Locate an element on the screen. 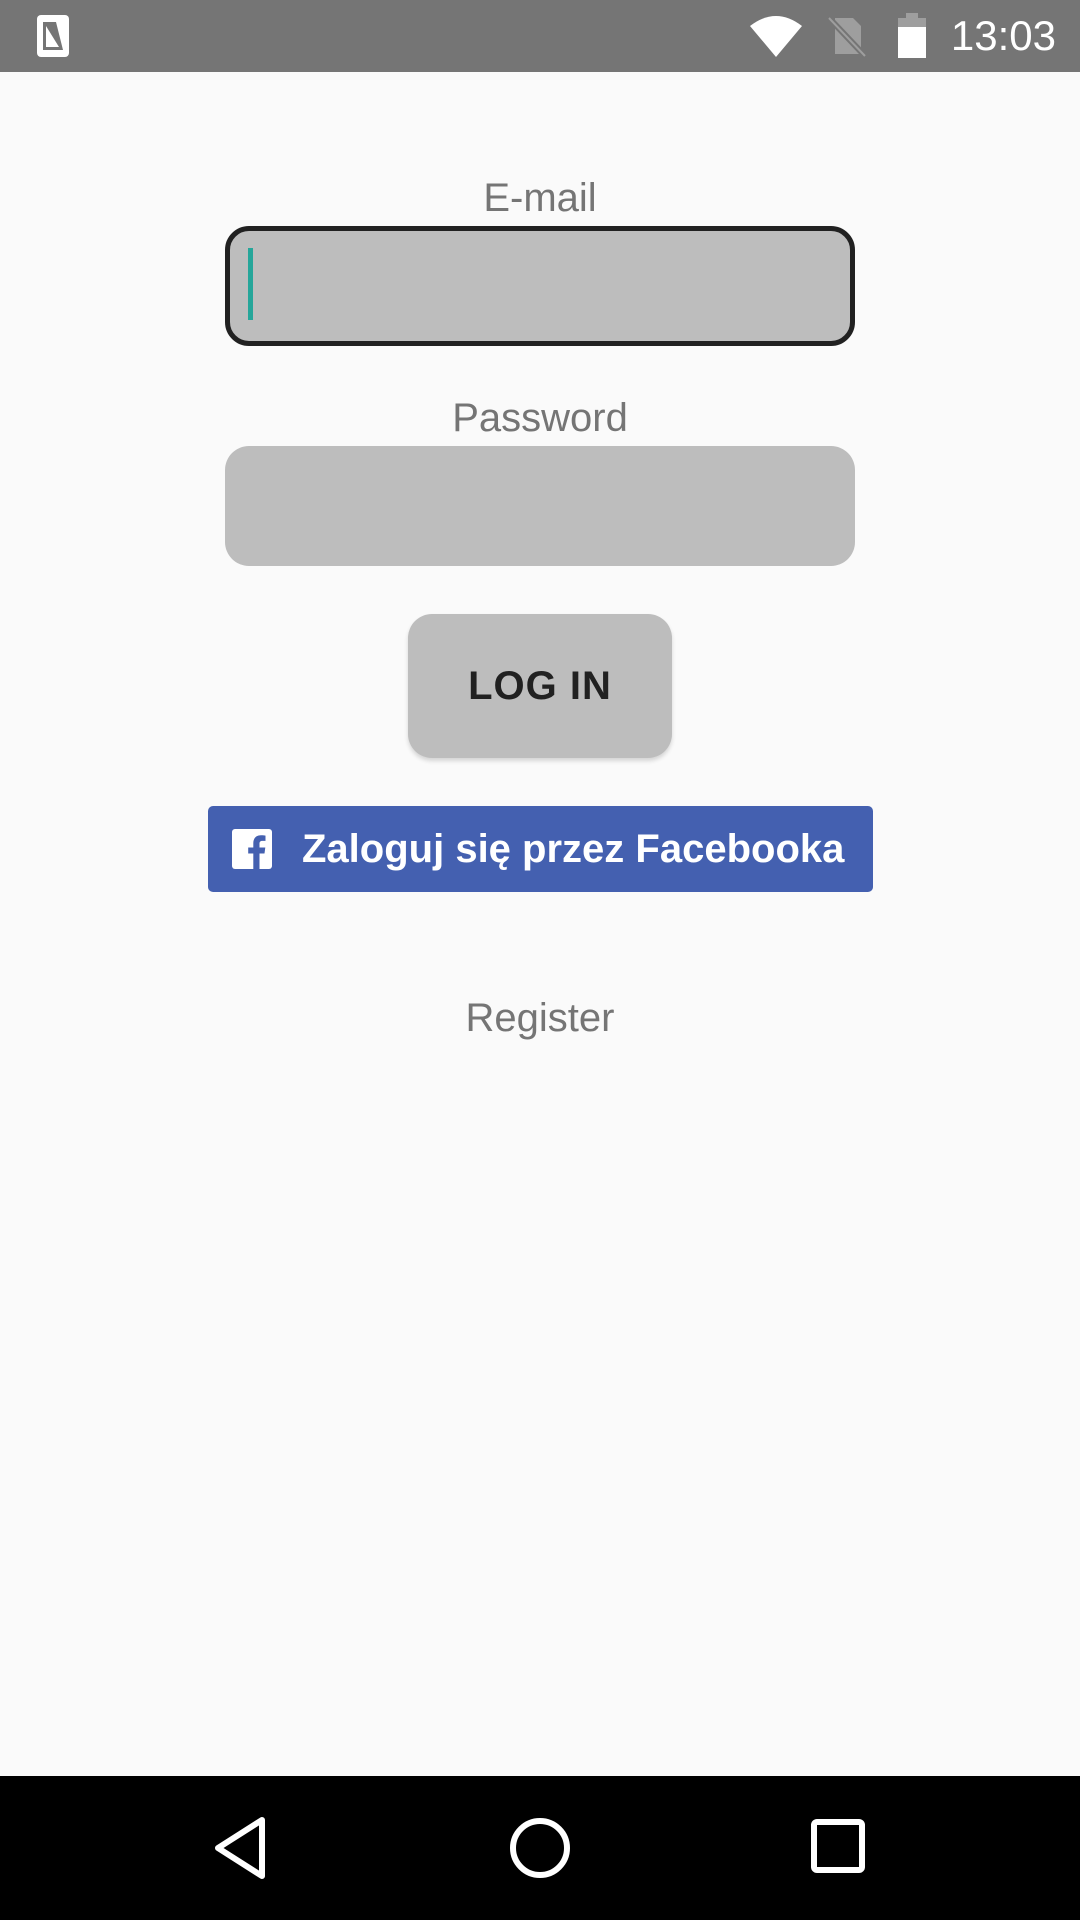 The width and height of the screenshot is (1080, 1920). register-link: Register is located at coordinates (540, 1018).